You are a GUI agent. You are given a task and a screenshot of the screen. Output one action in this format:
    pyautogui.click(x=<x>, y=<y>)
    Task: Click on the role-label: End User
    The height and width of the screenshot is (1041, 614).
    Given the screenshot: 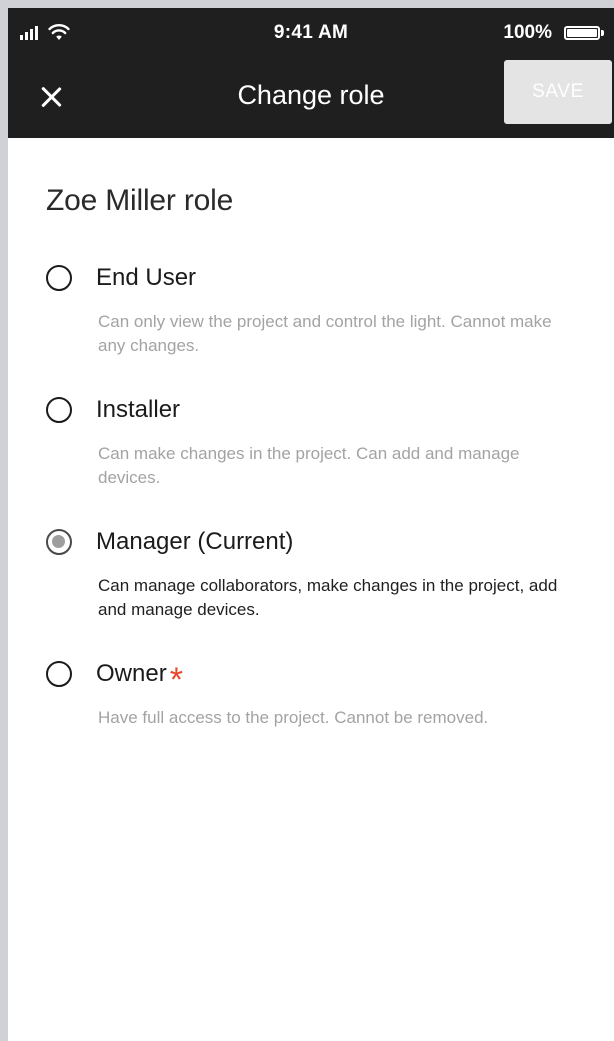 What is the action you would take?
    pyautogui.click(x=146, y=277)
    